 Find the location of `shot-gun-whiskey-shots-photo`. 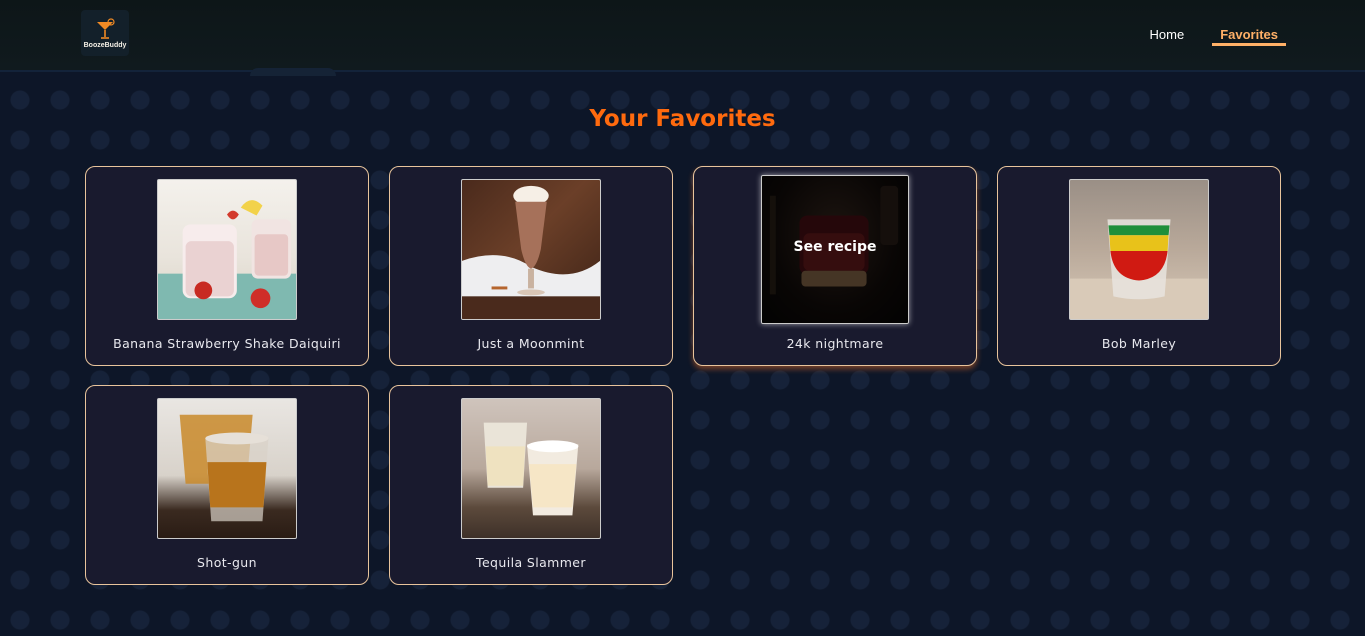

shot-gun-whiskey-shots-photo is located at coordinates (224, 468).